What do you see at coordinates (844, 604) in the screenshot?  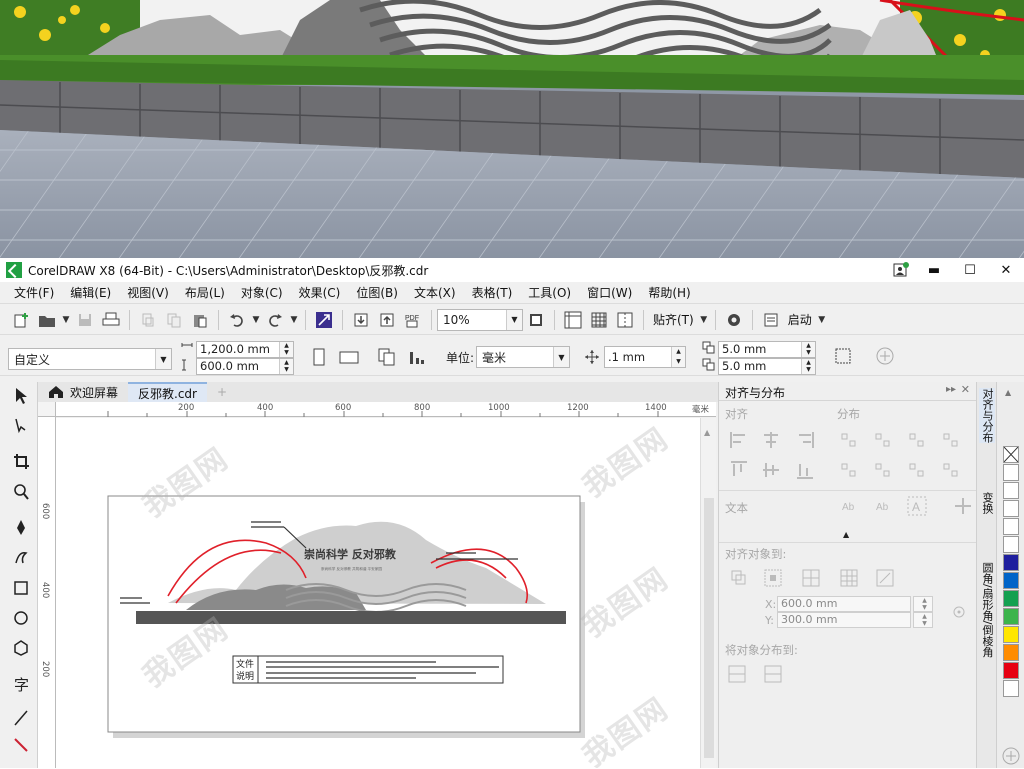 I see `align-x-field: 600.0 mm` at bounding box center [844, 604].